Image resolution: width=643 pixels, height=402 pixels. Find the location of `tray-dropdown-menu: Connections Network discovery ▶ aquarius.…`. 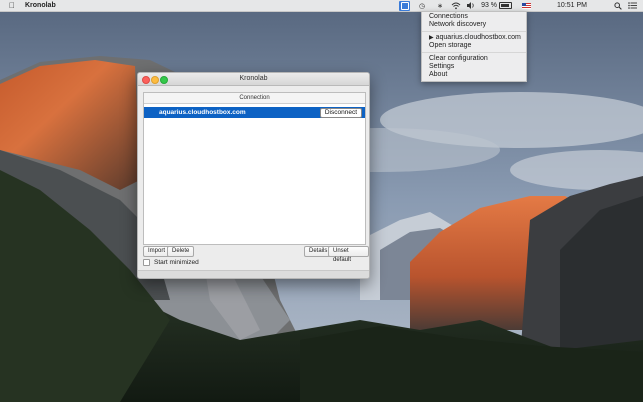

tray-dropdown-menu: Connections Network discovery ▶ aquarius.… is located at coordinates (474, 46).